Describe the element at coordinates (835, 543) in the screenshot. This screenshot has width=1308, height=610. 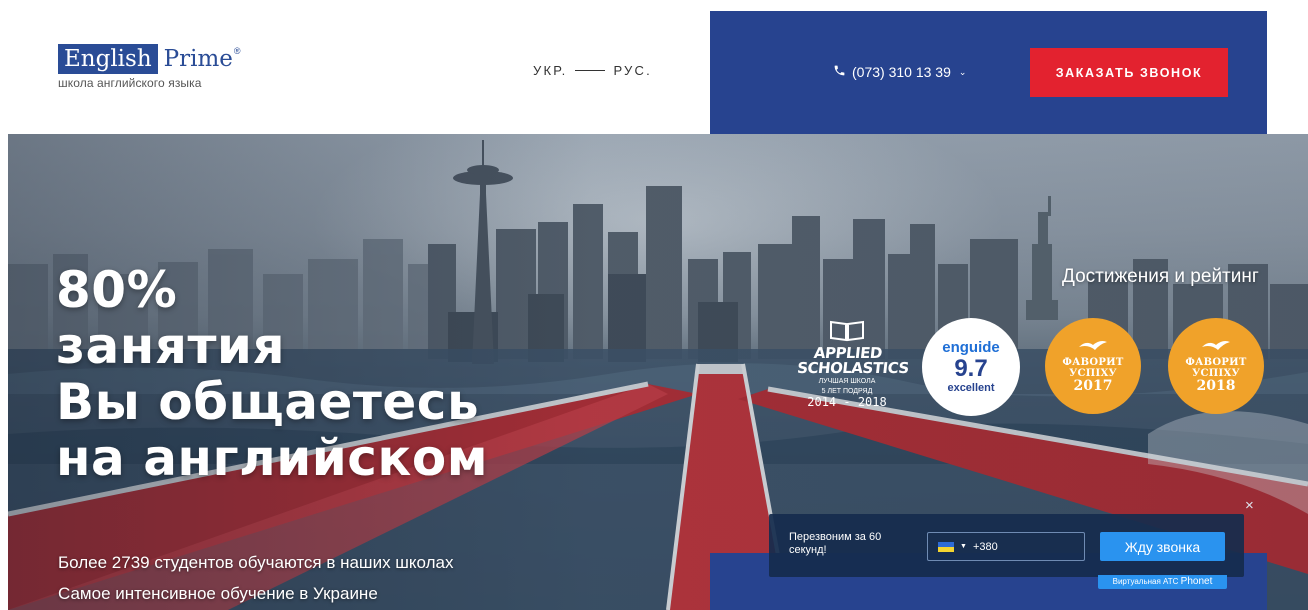
I see `callback-widget-text: Перезвоним за 60 секунд!` at that location.